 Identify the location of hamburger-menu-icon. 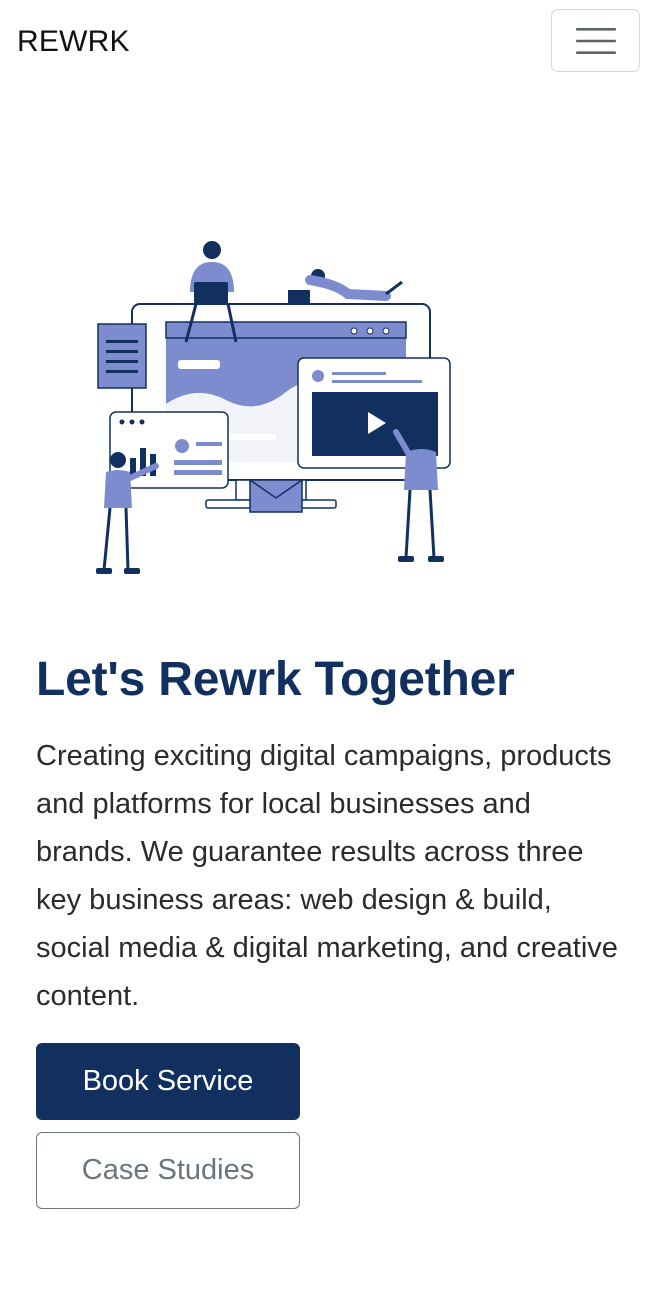
(596, 41).